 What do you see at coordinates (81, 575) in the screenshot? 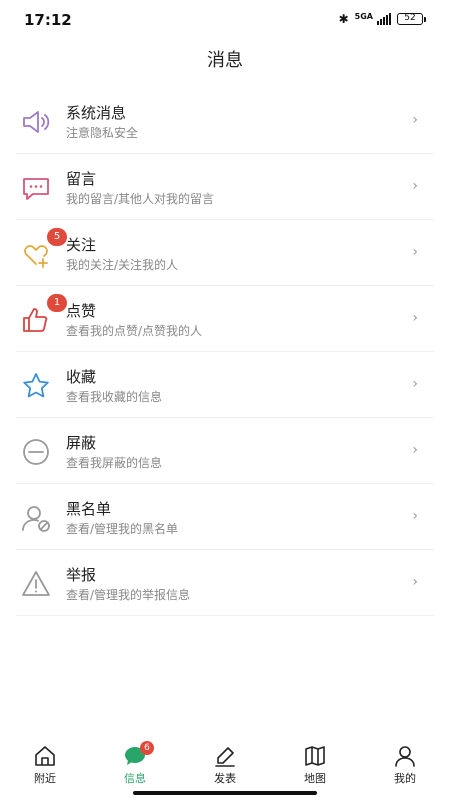
I see `list-item-title: 举报` at bounding box center [81, 575].